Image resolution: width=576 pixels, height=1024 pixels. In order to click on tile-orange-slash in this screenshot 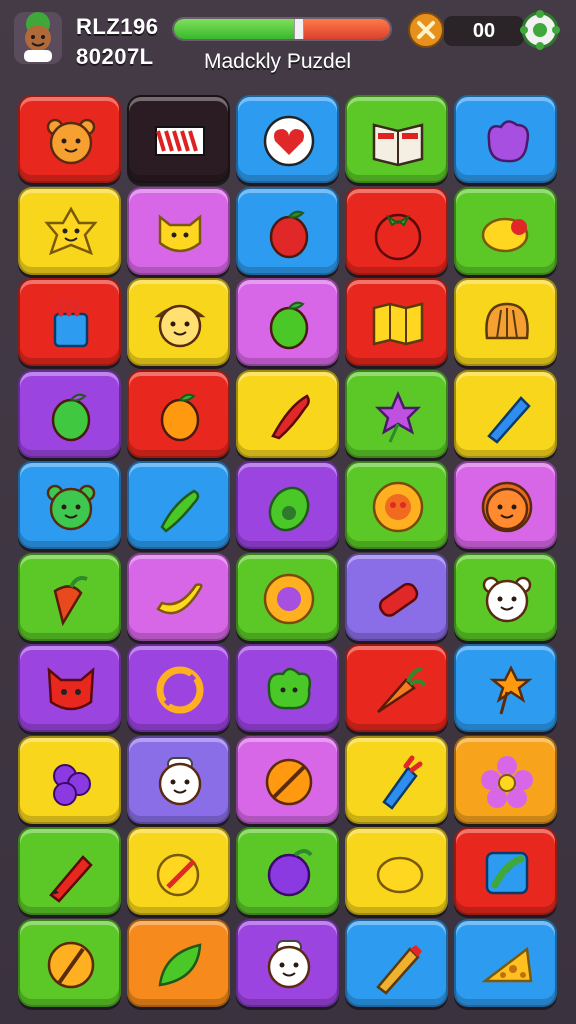, I will do `click(287, 779)`.